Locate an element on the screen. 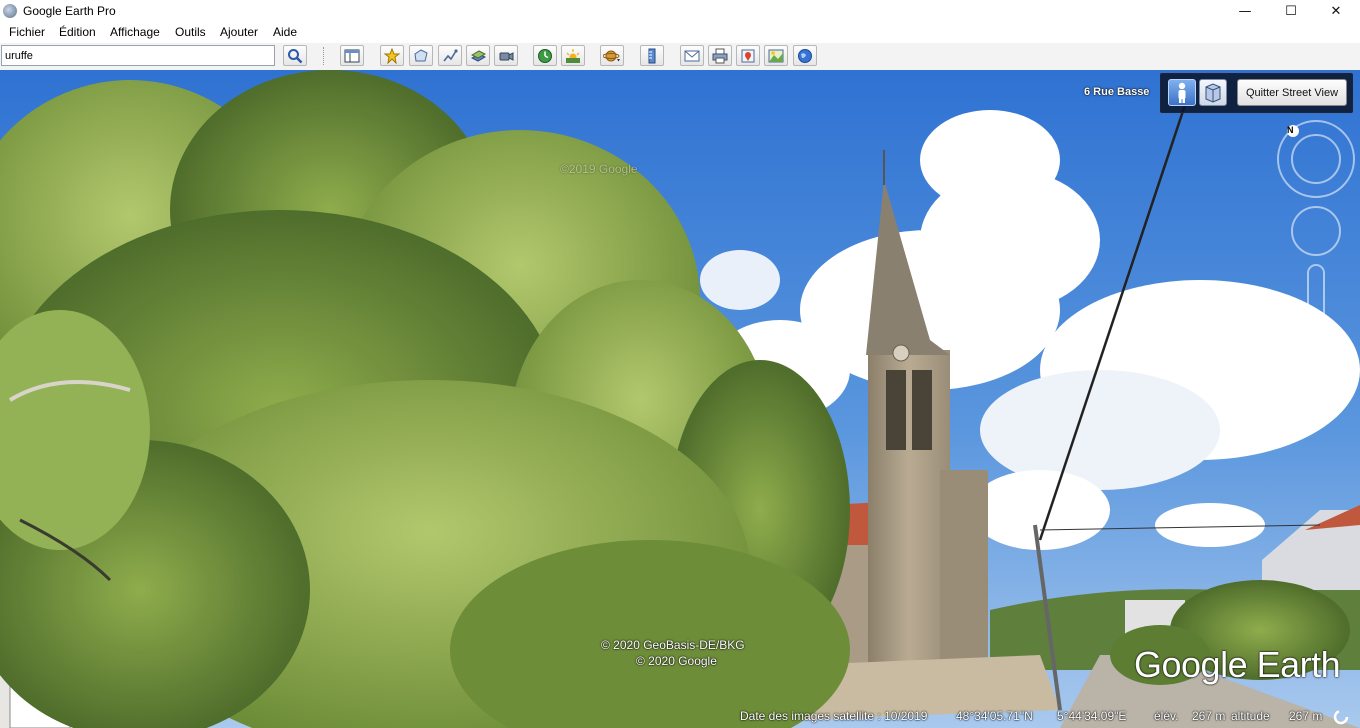 The width and height of the screenshot is (1360, 728). add-image-overlay-button is located at coordinates (478, 55).